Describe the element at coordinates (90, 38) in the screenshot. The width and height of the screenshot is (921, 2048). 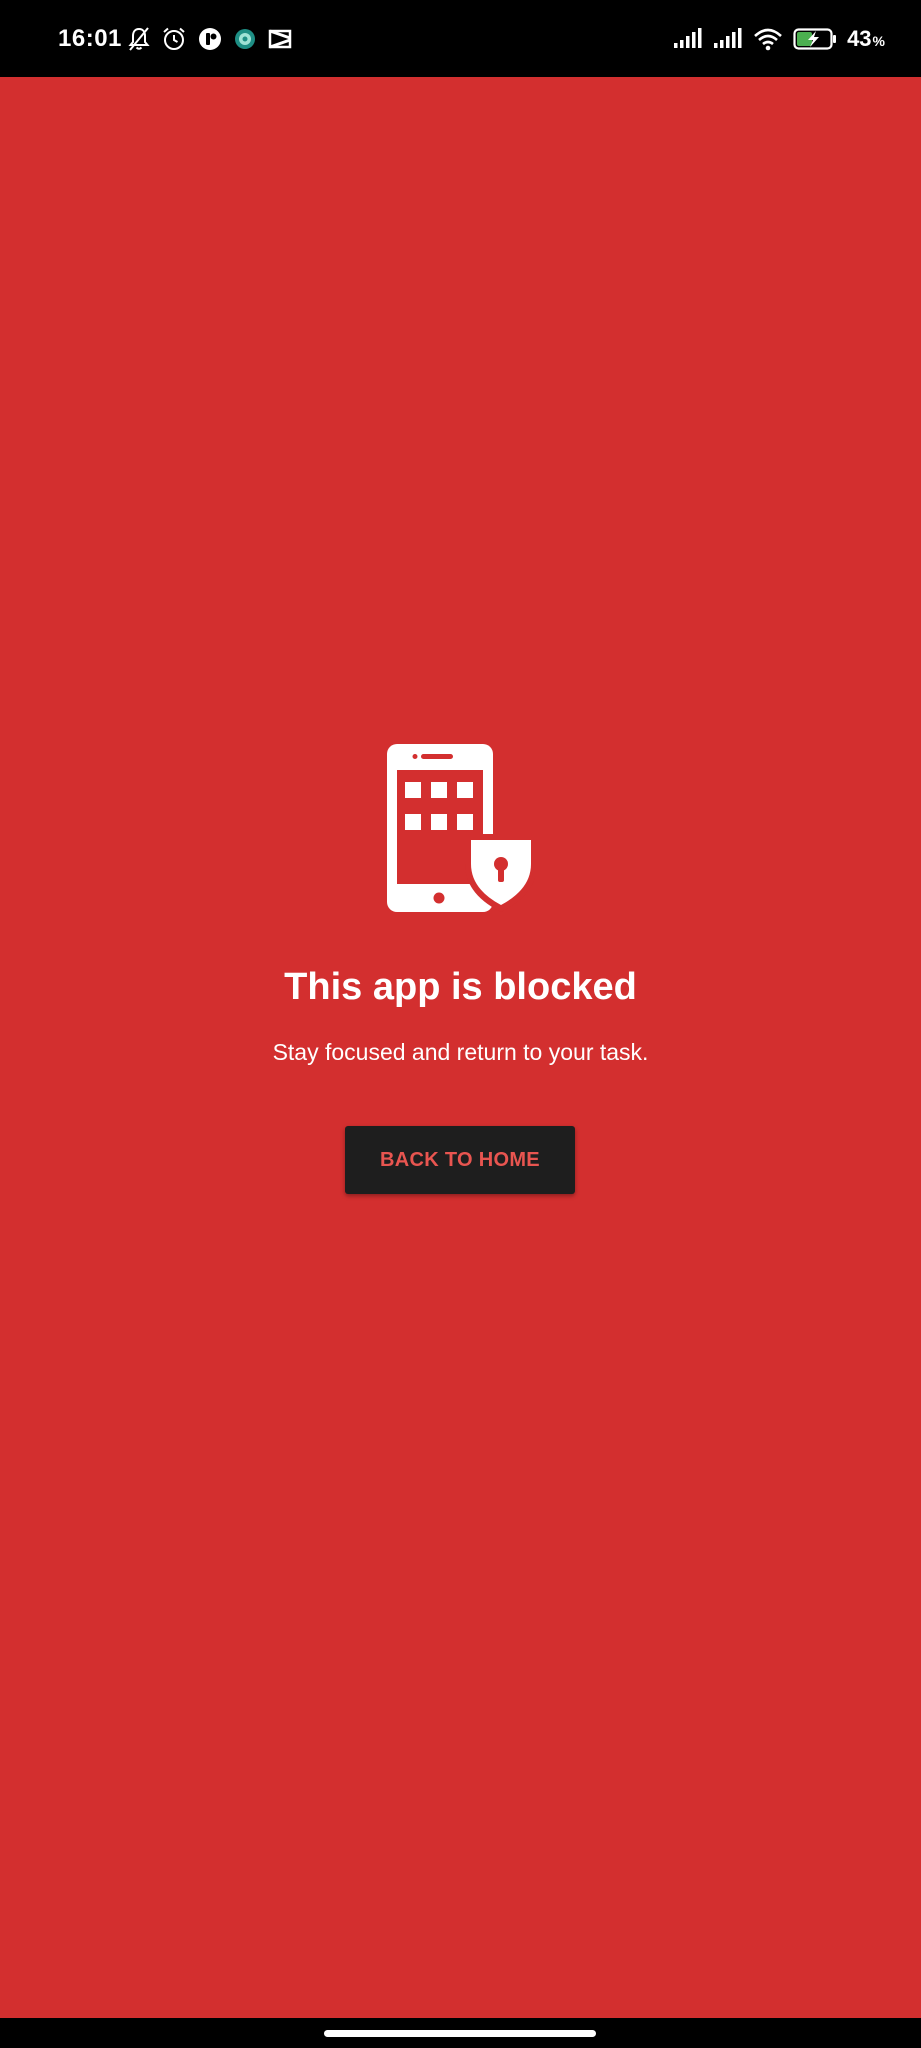
I see `status-time: 16:01` at that location.